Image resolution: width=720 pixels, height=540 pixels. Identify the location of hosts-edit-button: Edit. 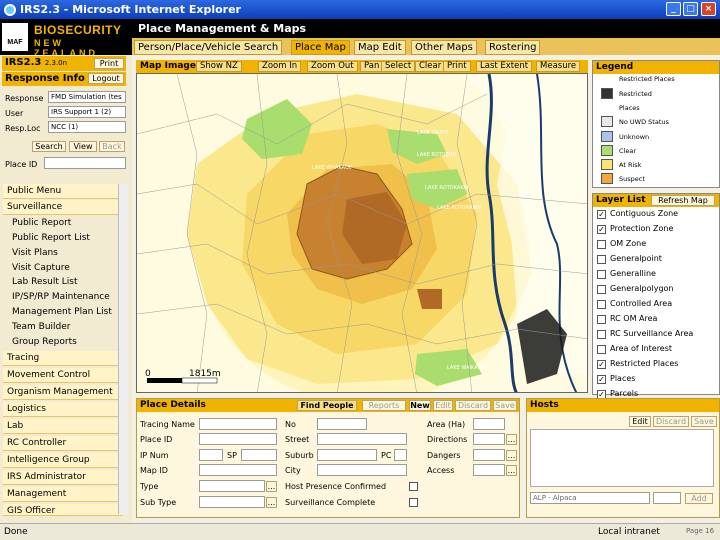
(640, 421).